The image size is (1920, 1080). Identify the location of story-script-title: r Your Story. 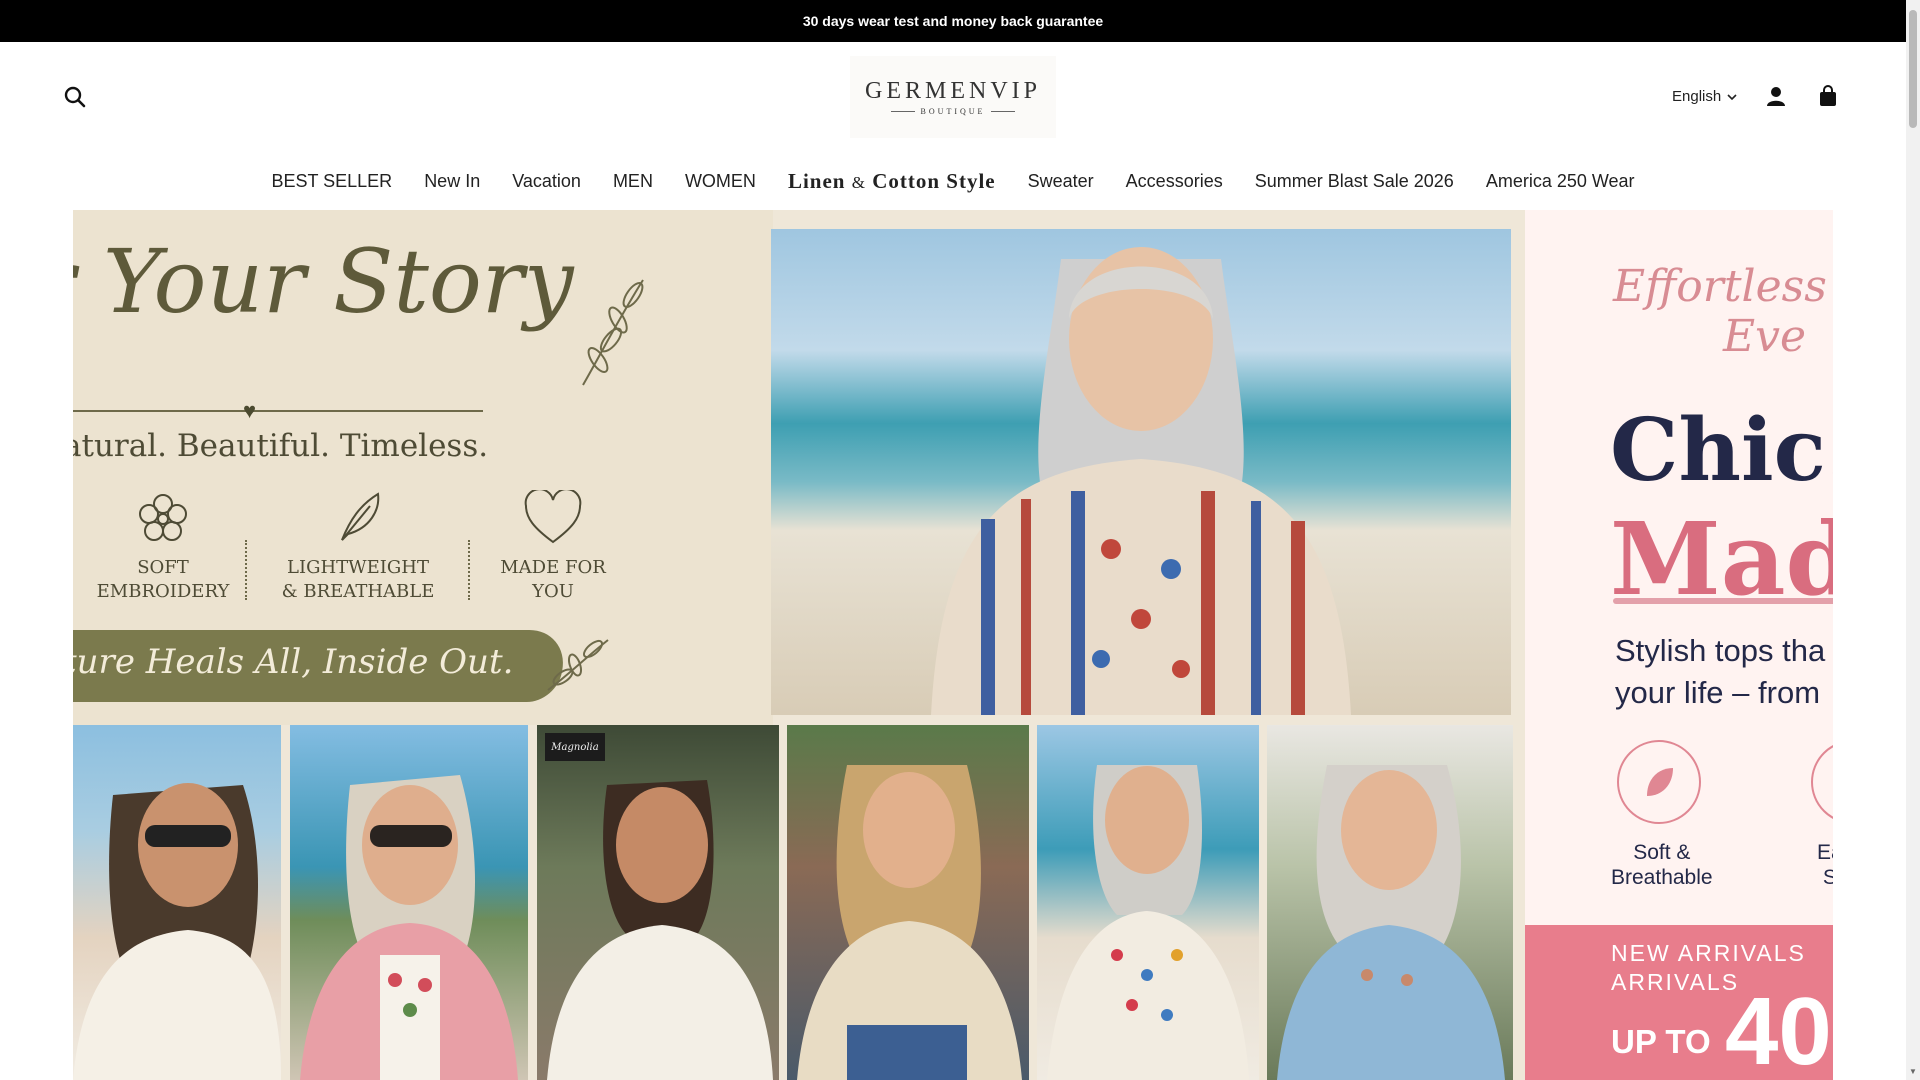
(323, 281).